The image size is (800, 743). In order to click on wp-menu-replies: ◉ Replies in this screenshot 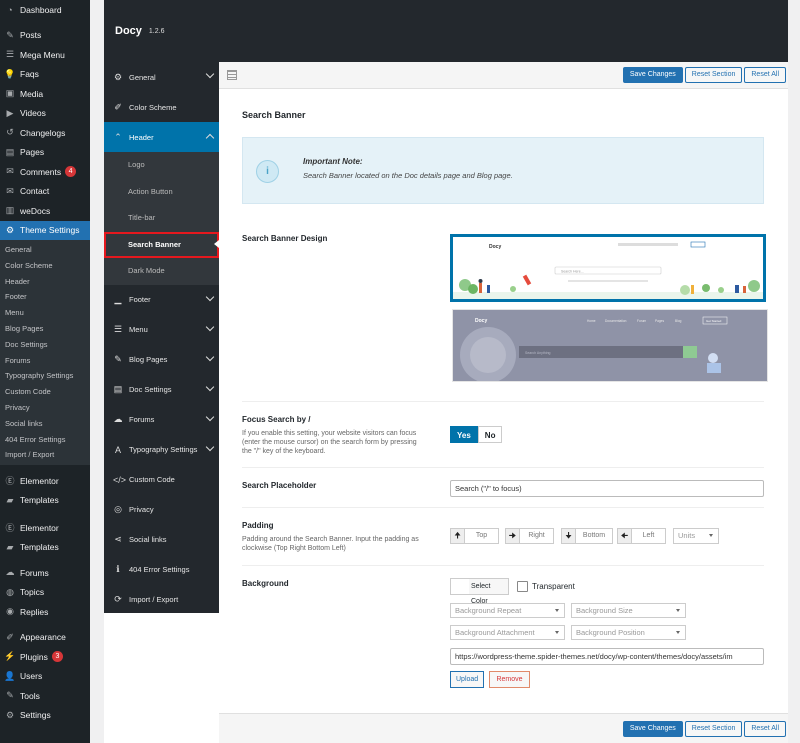, I will do `click(45, 612)`.